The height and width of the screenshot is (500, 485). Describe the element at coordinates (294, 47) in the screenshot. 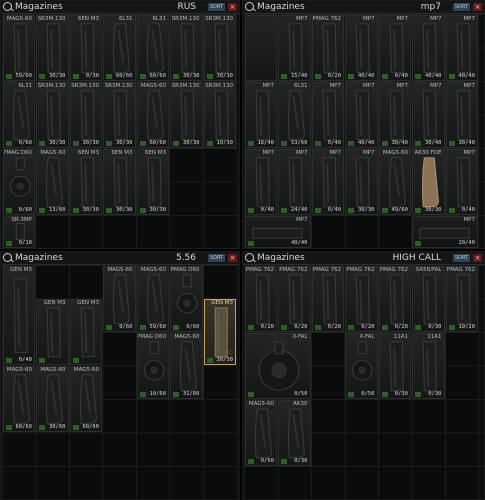

I see `magazine-item: MP7 15/40` at that location.